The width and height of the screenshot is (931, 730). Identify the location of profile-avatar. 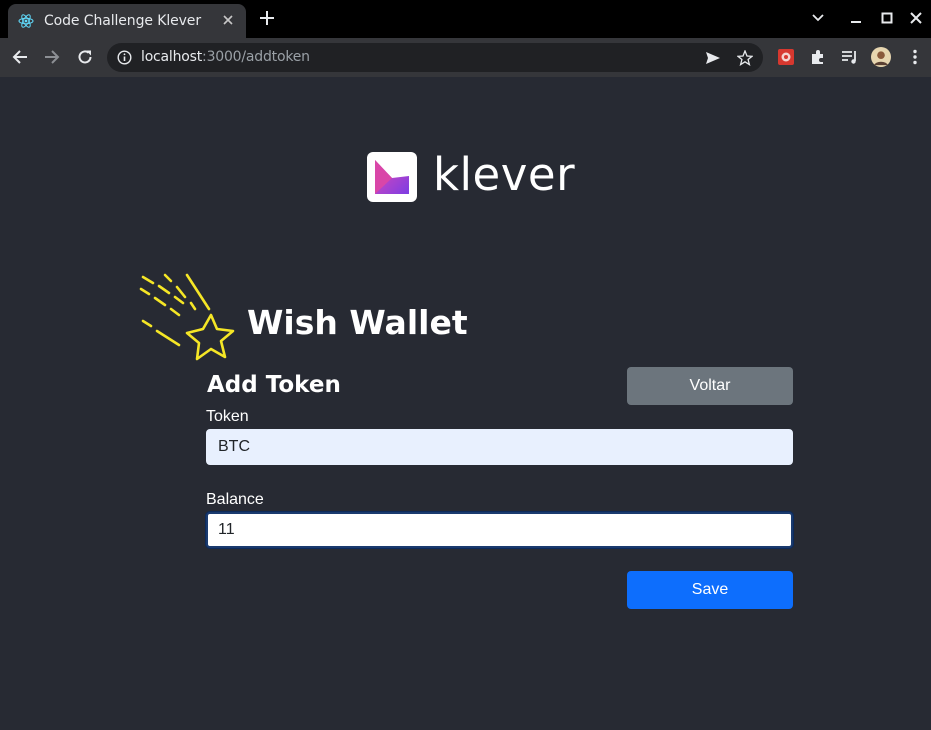
(881, 57).